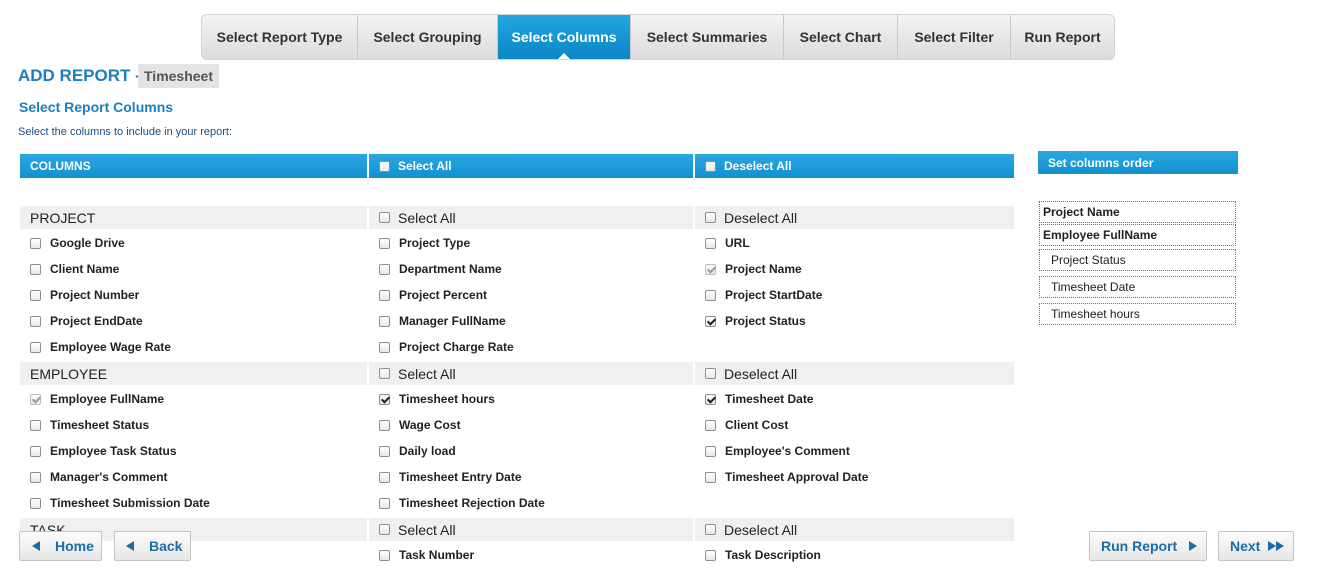  What do you see at coordinates (854, 373) in the screenshot?
I see `employee-deselect-all: Deselect All` at bounding box center [854, 373].